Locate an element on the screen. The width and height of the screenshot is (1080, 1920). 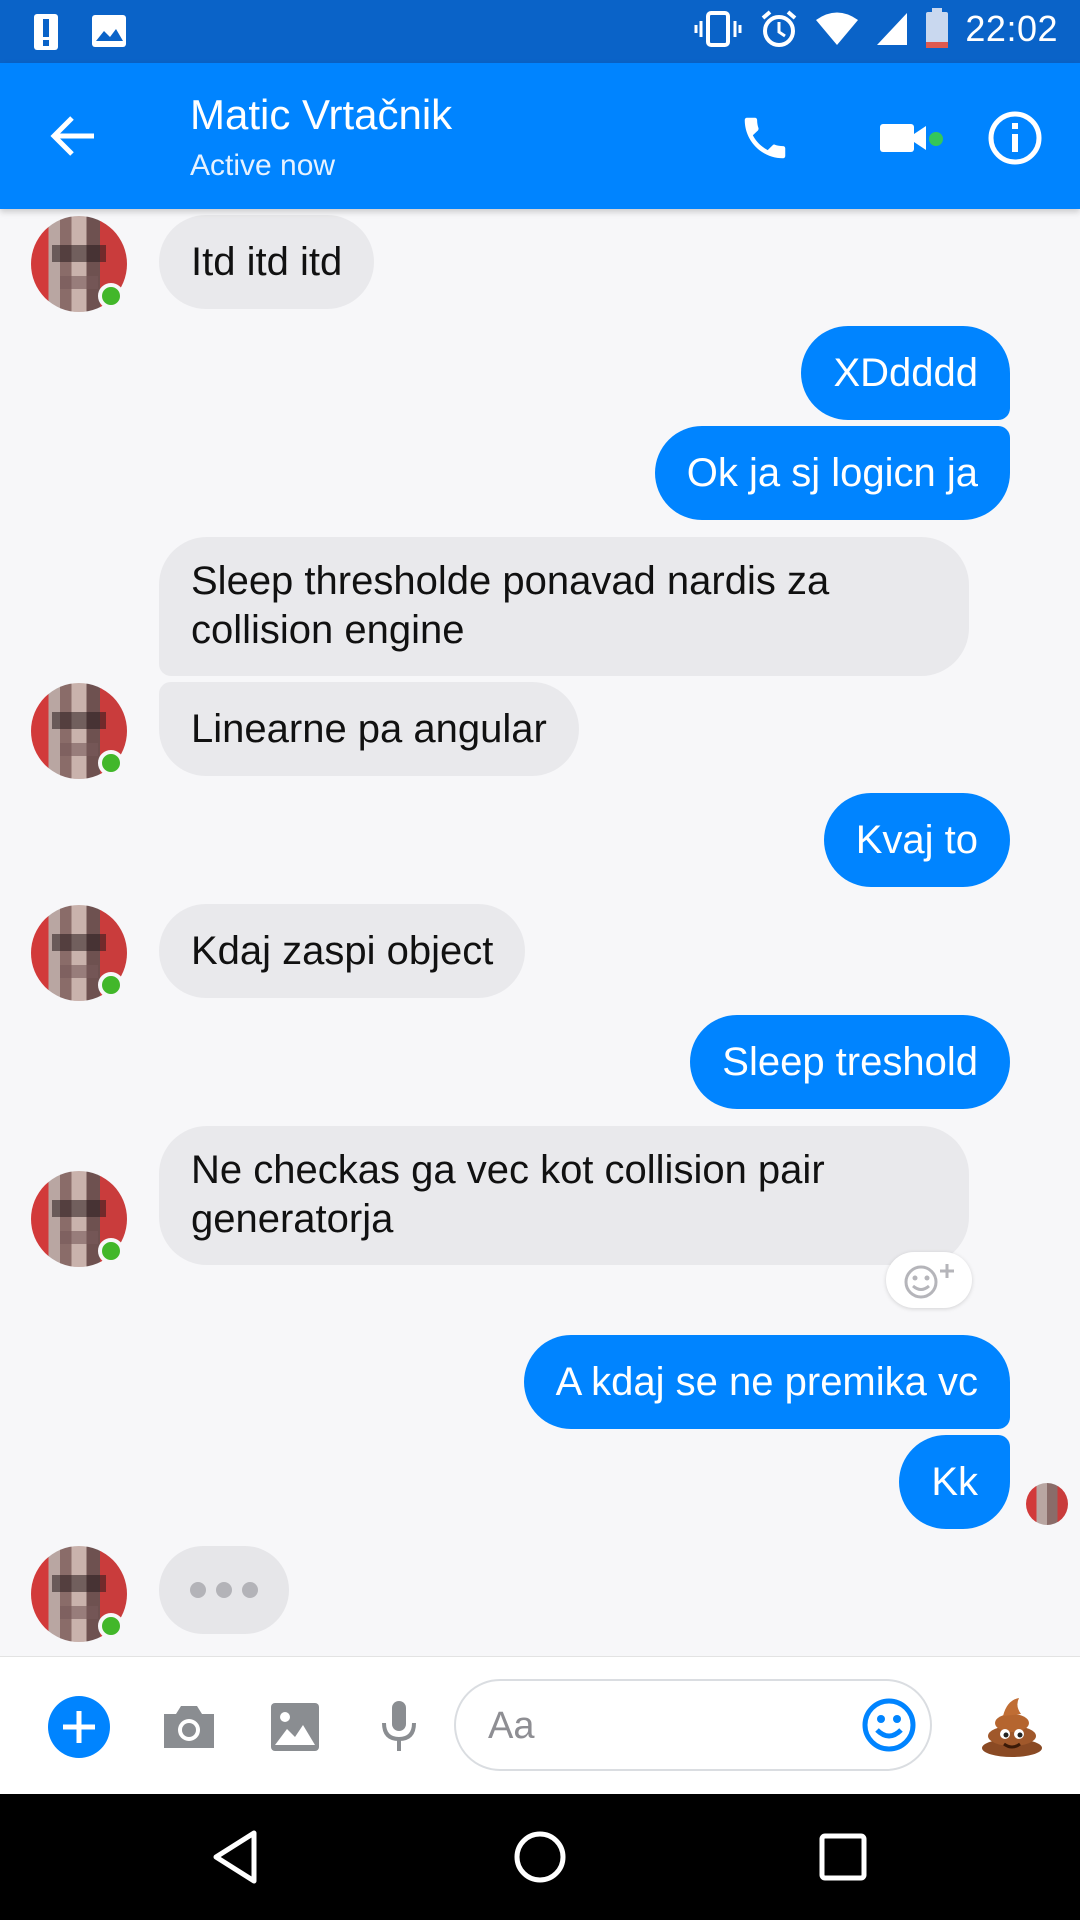
battery-icon is located at coordinates (937, 29).